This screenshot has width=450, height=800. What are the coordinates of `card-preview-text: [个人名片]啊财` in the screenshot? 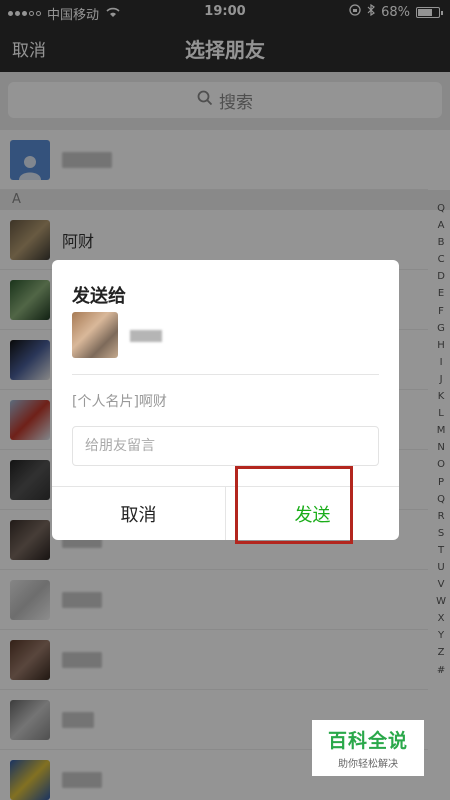 It's located at (119, 402).